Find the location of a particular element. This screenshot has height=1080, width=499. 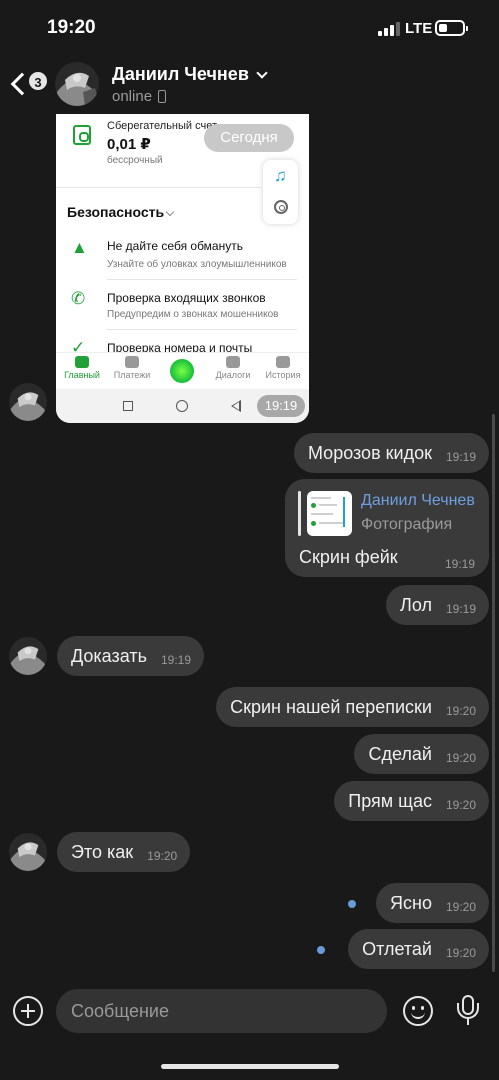

security-row-title: Не дайте себя обмануть is located at coordinates (175, 246).